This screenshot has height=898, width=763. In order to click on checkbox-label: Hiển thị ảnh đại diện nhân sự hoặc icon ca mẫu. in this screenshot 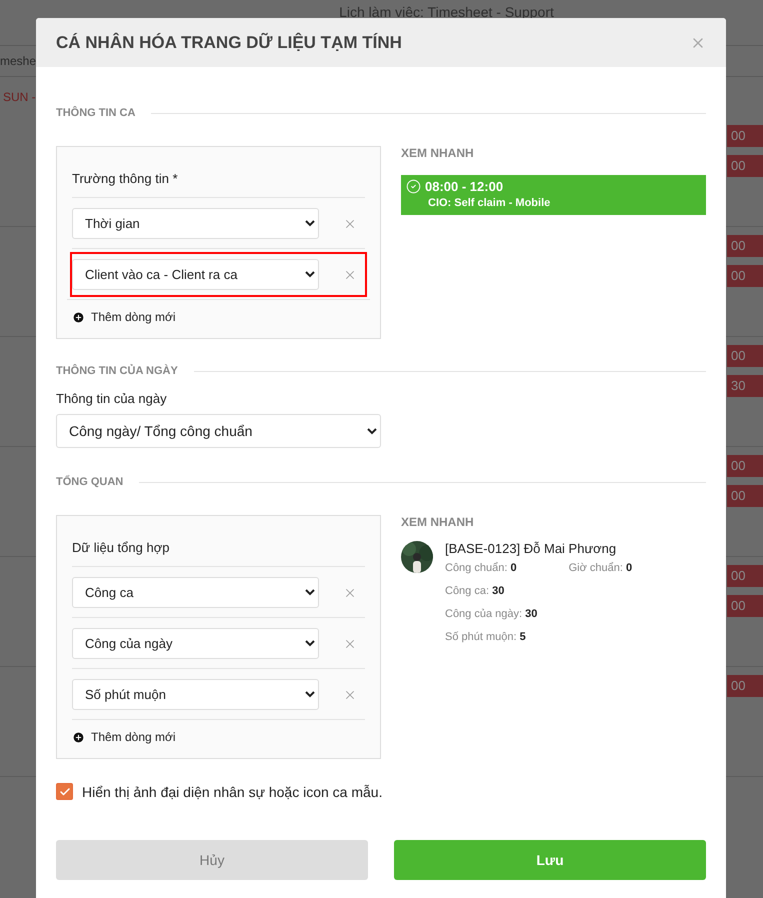, I will do `click(232, 792)`.